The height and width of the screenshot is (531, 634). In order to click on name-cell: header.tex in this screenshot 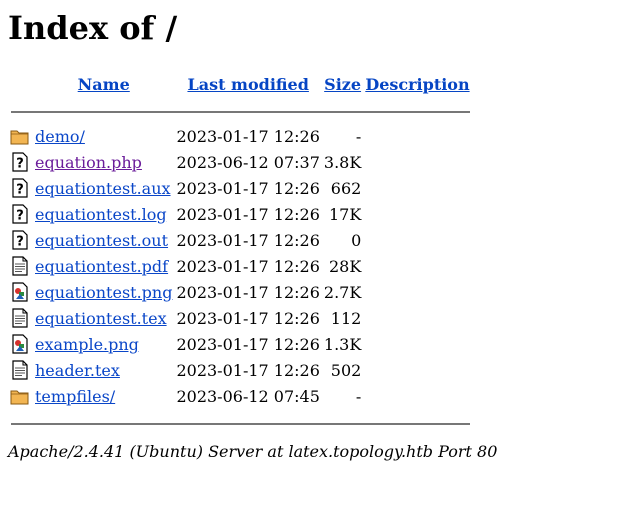, I will do `click(103, 370)`.